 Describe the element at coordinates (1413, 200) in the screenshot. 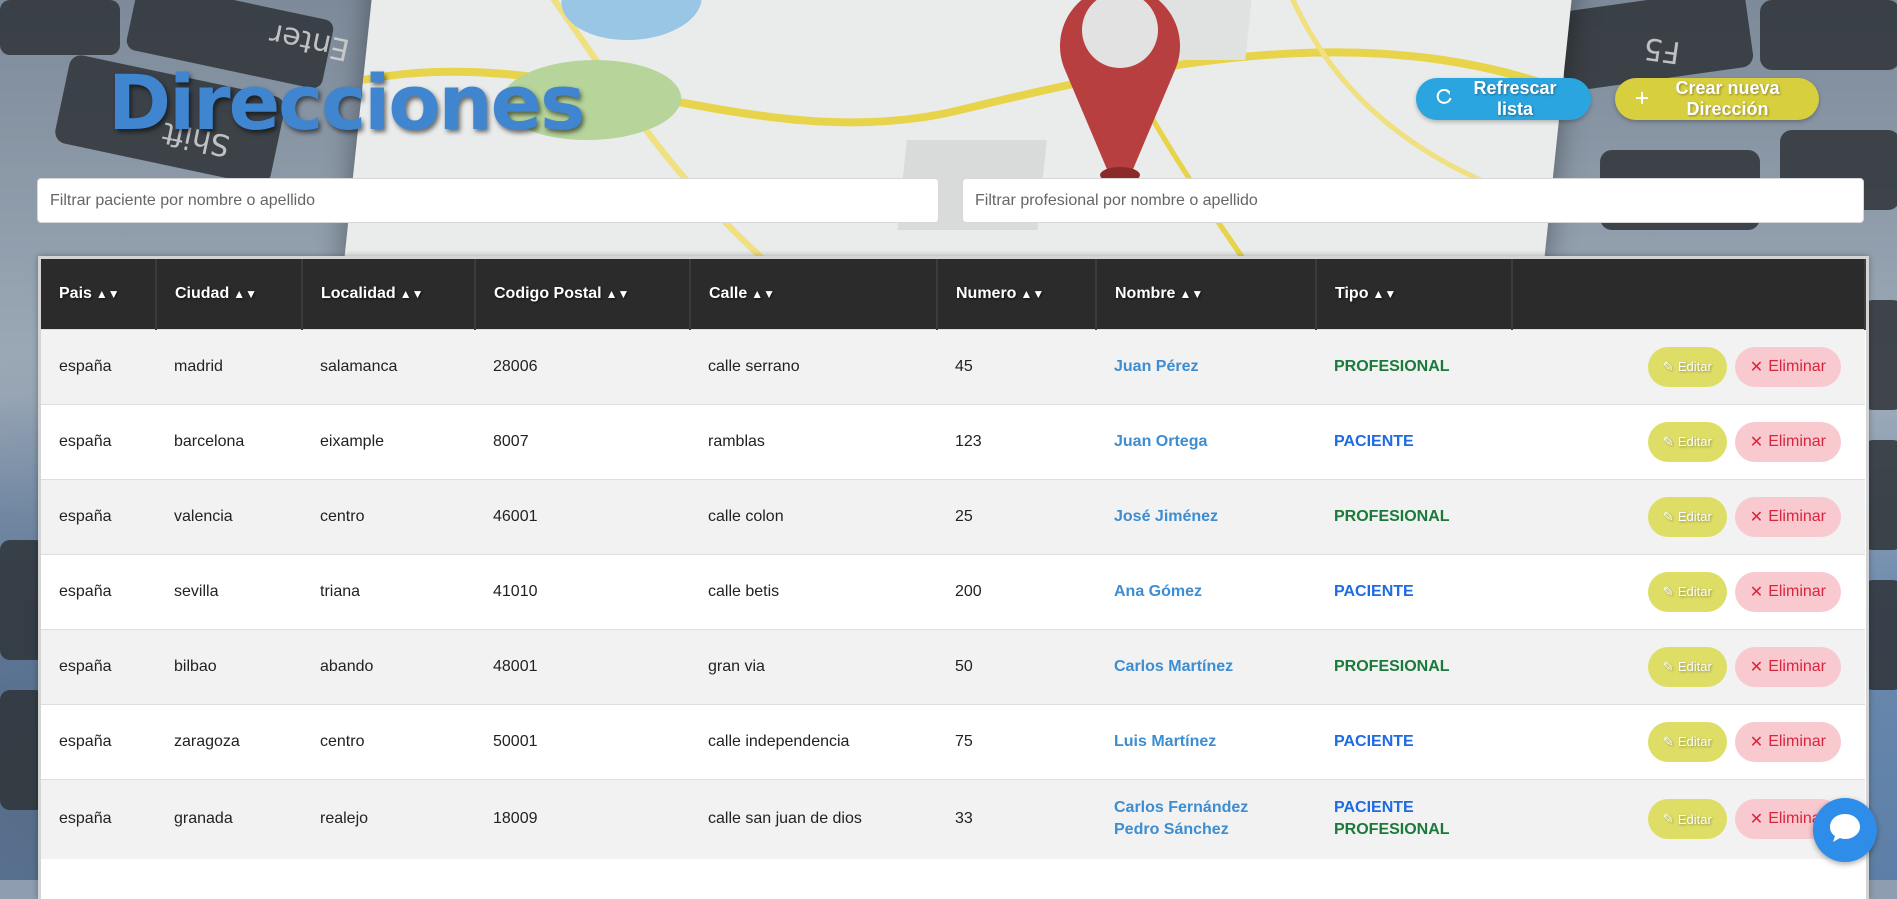

I see `professional-filter-input` at that location.